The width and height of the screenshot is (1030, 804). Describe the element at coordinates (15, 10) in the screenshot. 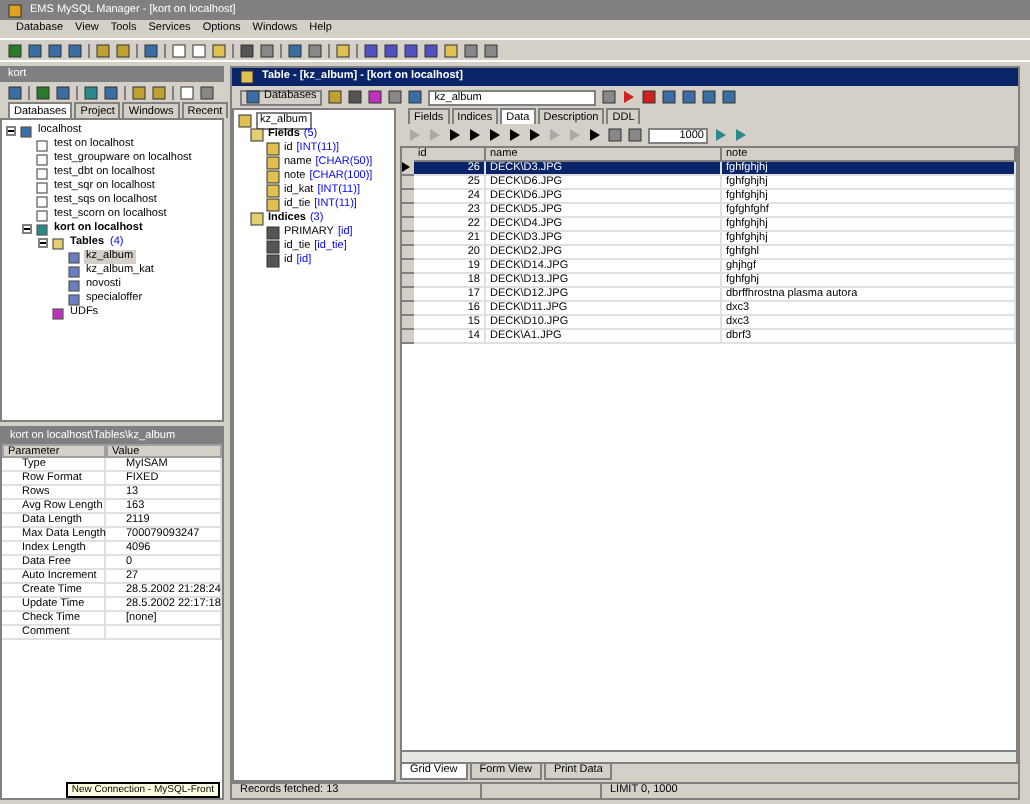

I see `app-icon` at that location.